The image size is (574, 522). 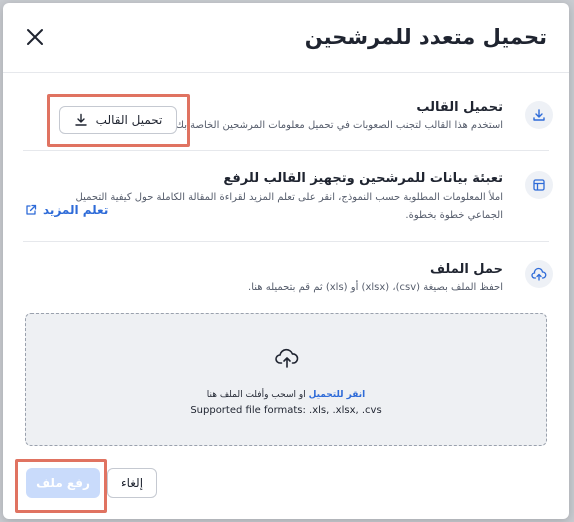 What do you see at coordinates (132, 483) in the screenshot?
I see `cancel-button: إلغاء` at bounding box center [132, 483].